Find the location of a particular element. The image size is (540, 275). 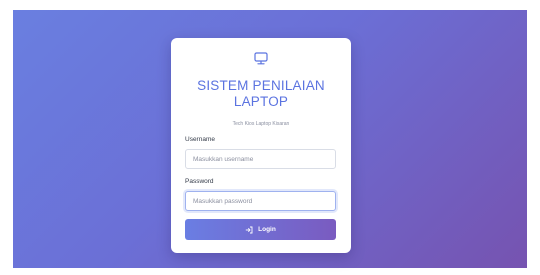

page-title: SISTEM PENILAIAN LAPTOP is located at coordinates (261, 94).